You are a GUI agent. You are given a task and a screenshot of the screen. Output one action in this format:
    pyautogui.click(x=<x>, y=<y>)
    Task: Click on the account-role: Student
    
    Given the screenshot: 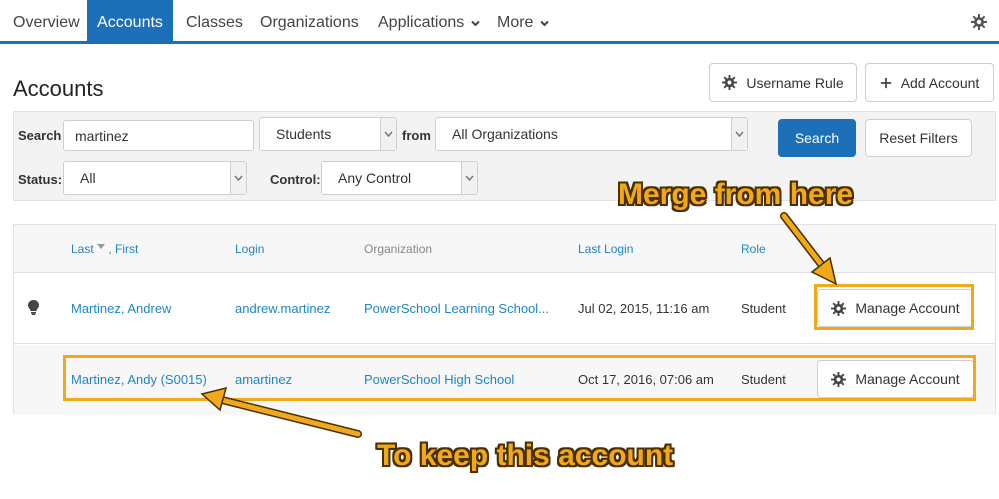 What is the action you would take?
    pyautogui.click(x=763, y=308)
    